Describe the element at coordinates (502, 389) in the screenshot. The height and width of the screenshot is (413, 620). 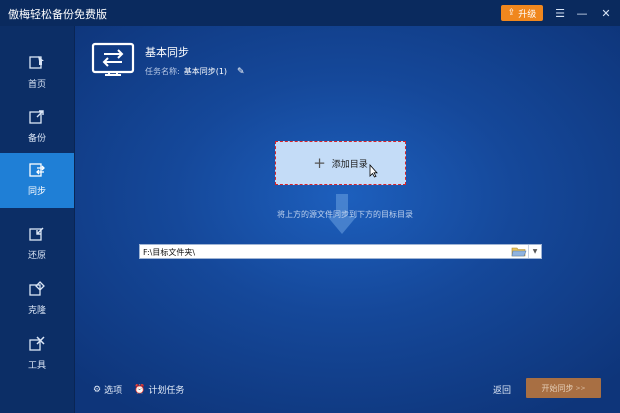
I see `back-button: 返回` at that location.